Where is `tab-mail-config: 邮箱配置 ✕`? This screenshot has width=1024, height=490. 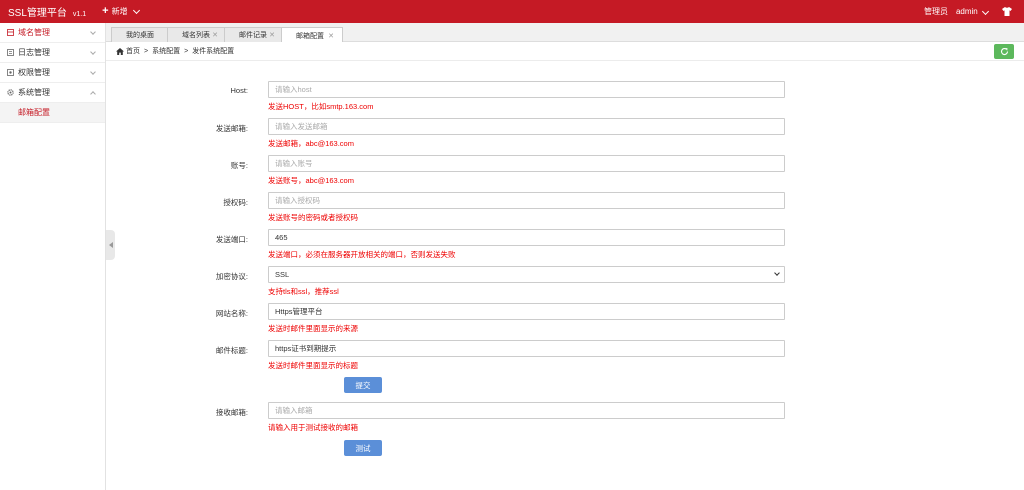 tab-mail-config: 邮箱配置 ✕ is located at coordinates (312, 35).